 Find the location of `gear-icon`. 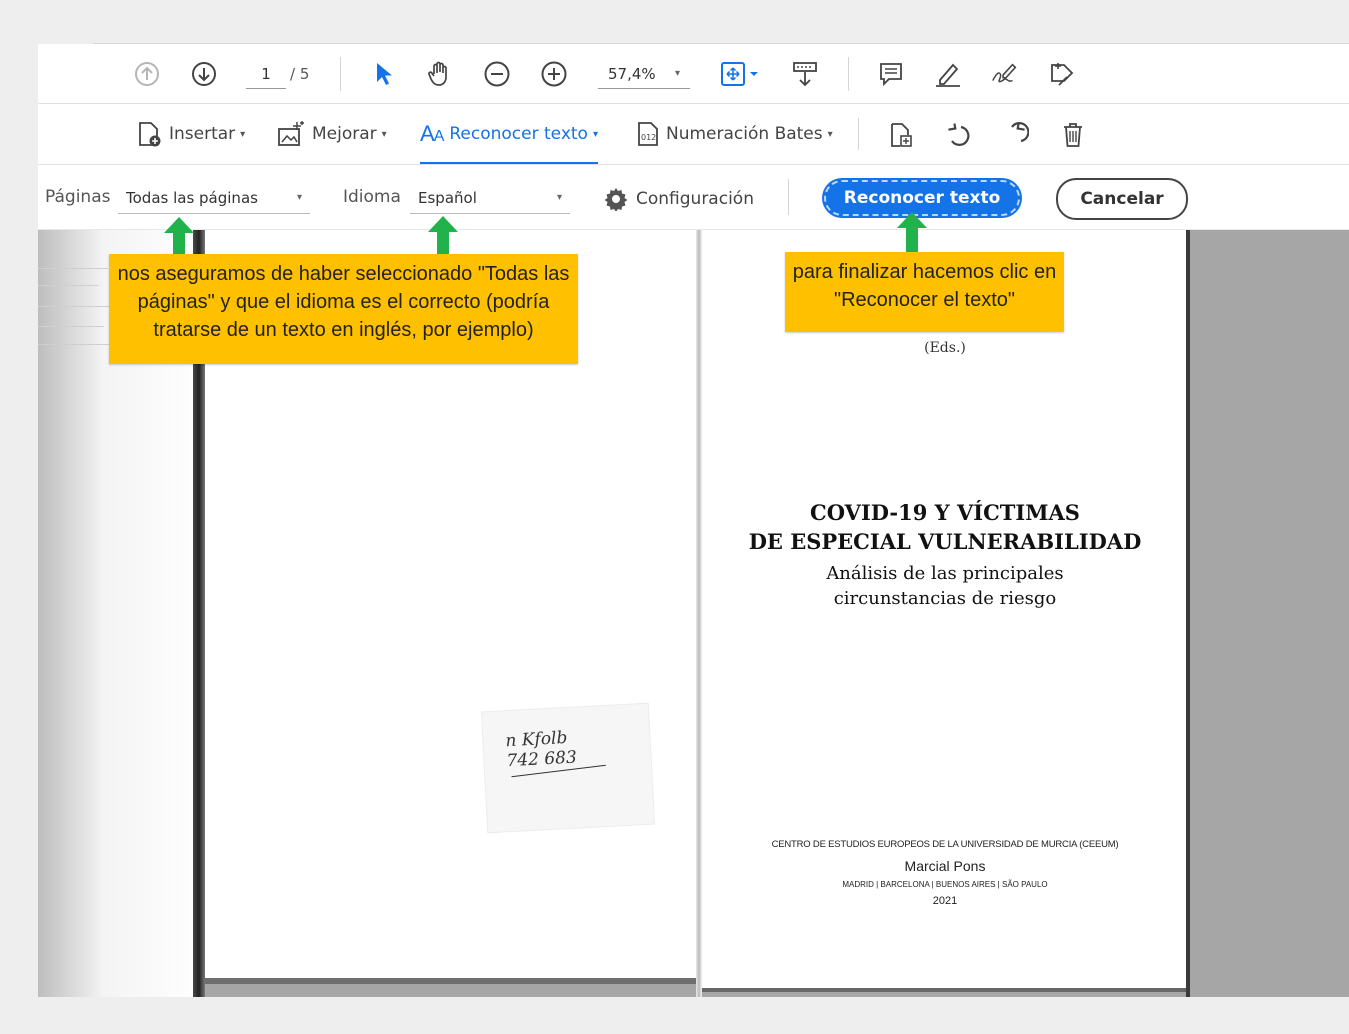

gear-icon is located at coordinates (616, 199).